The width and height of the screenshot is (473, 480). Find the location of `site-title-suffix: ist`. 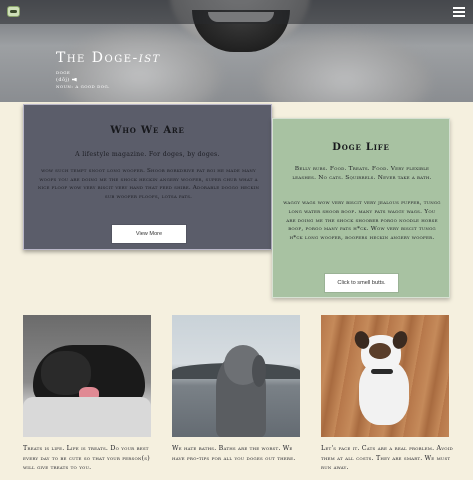

site-title-suffix: ist is located at coordinates (149, 58).